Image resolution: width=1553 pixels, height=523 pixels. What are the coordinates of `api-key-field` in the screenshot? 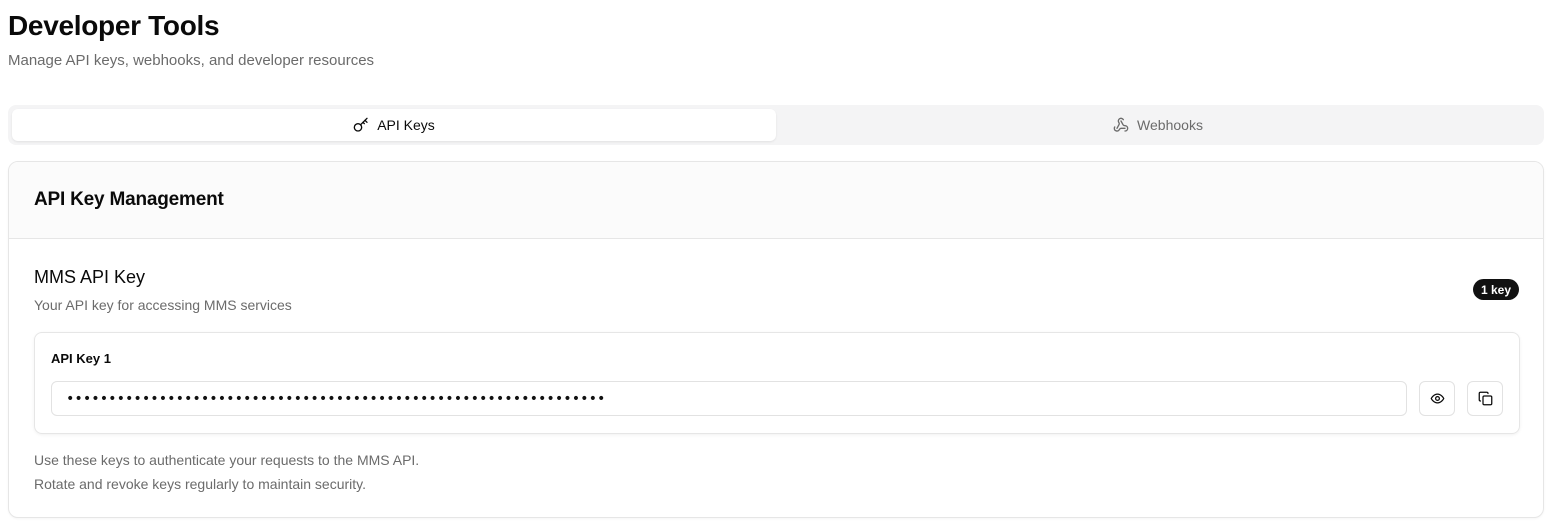 It's located at (729, 398).